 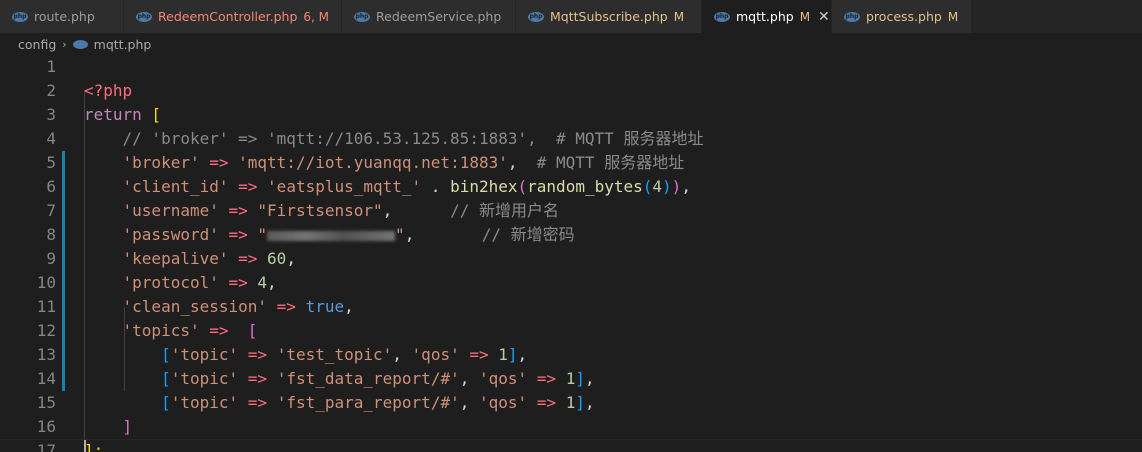 What do you see at coordinates (238, 306) in the screenshot?
I see `code-line-10: 'clean_session' => true,` at bounding box center [238, 306].